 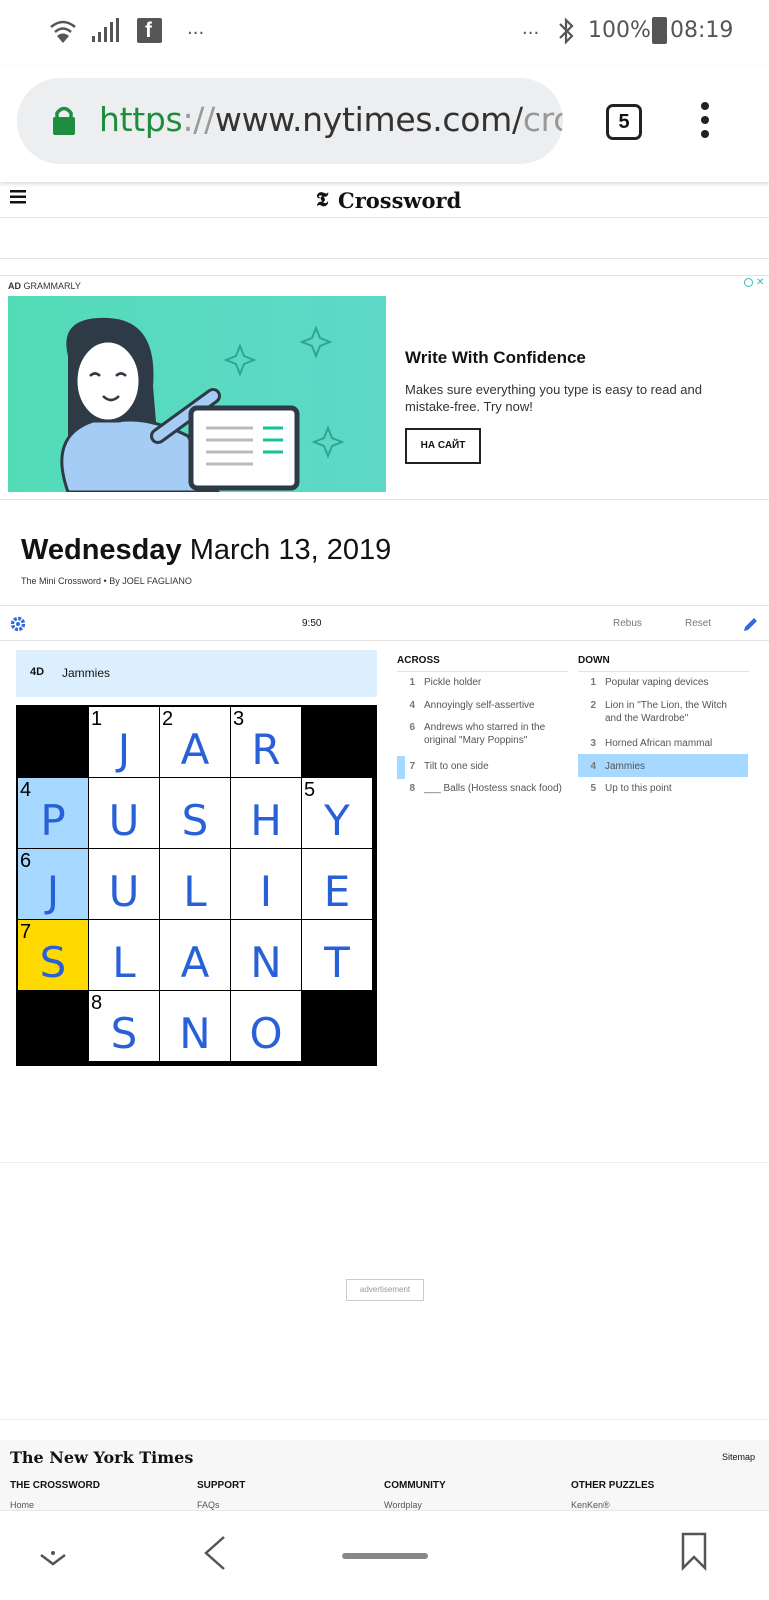 What do you see at coordinates (663, 683) in the screenshot?
I see `clue-item: 1 Popular vaping devices` at bounding box center [663, 683].